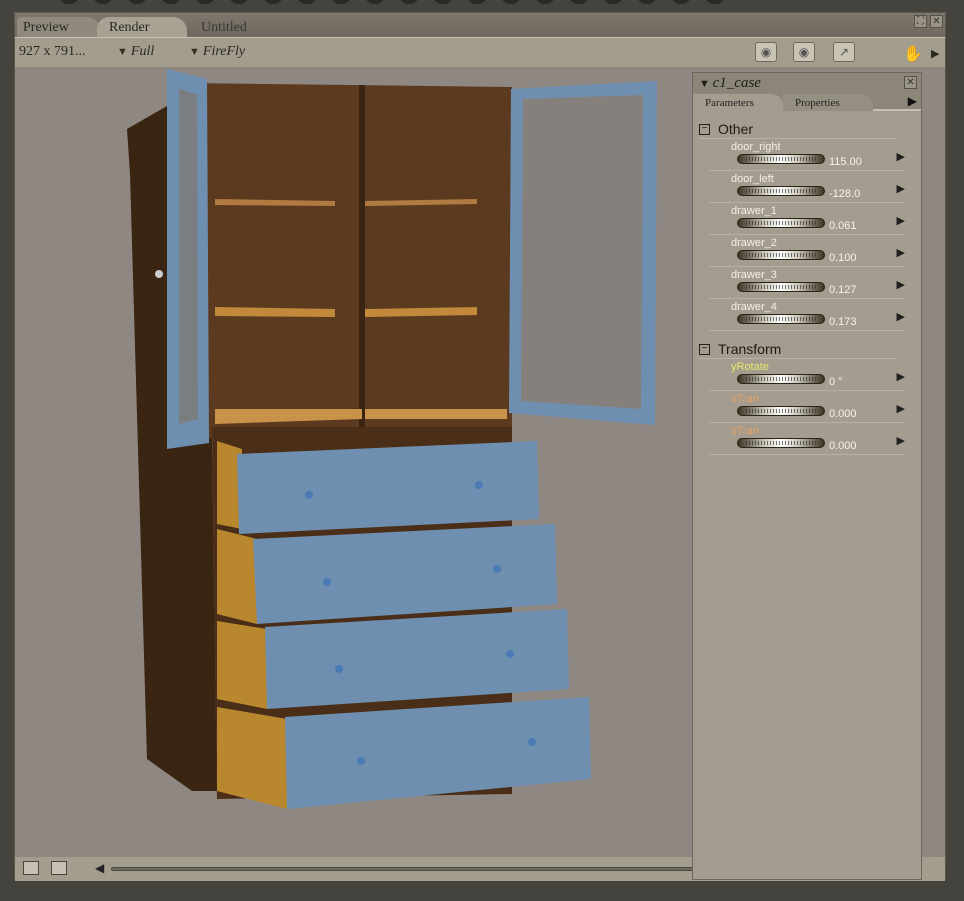 Image resolution: width=964 pixels, height=901 pixels. I want to click on param-drawer_4: drawer_4 0.173 ▶, so click(807, 315).